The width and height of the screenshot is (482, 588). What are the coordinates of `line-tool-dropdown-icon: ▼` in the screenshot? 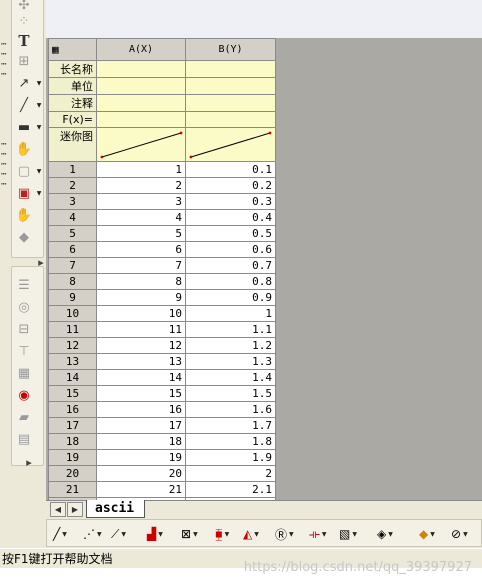 It's located at (39, 105).